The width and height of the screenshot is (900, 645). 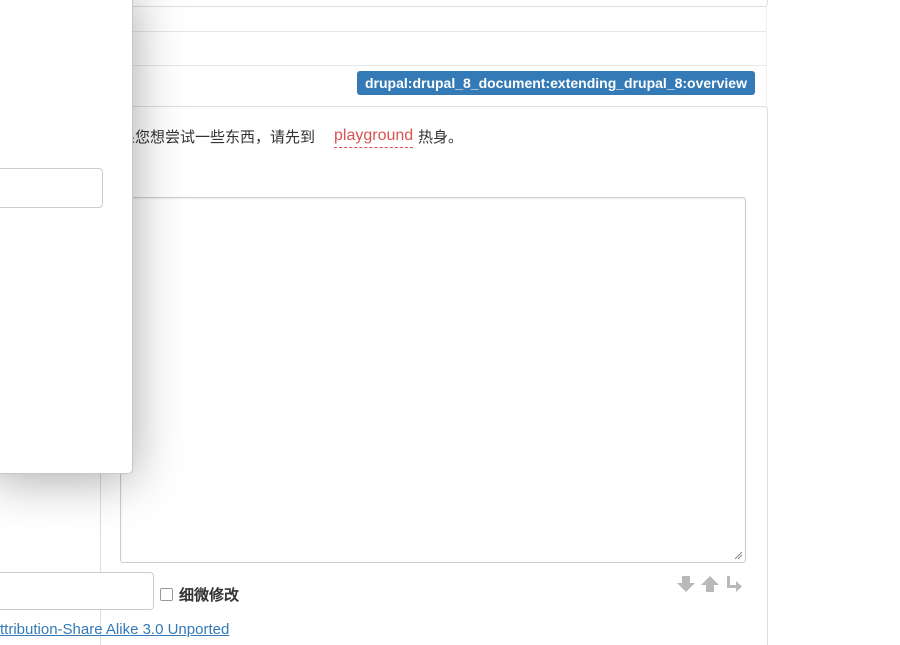 What do you see at coordinates (66, 237) in the screenshot?
I see `overlay-dialog` at bounding box center [66, 237].